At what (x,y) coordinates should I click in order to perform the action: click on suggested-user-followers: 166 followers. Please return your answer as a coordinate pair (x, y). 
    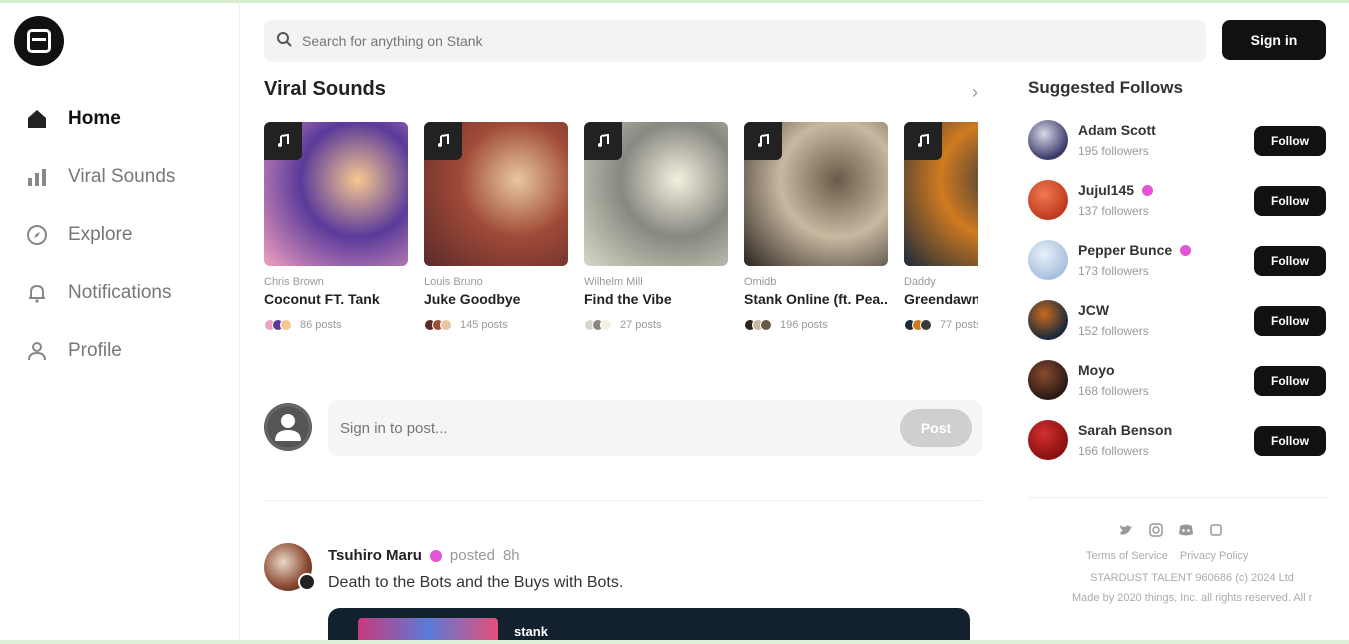
    Looking at the image, I should click on (1113, 451).